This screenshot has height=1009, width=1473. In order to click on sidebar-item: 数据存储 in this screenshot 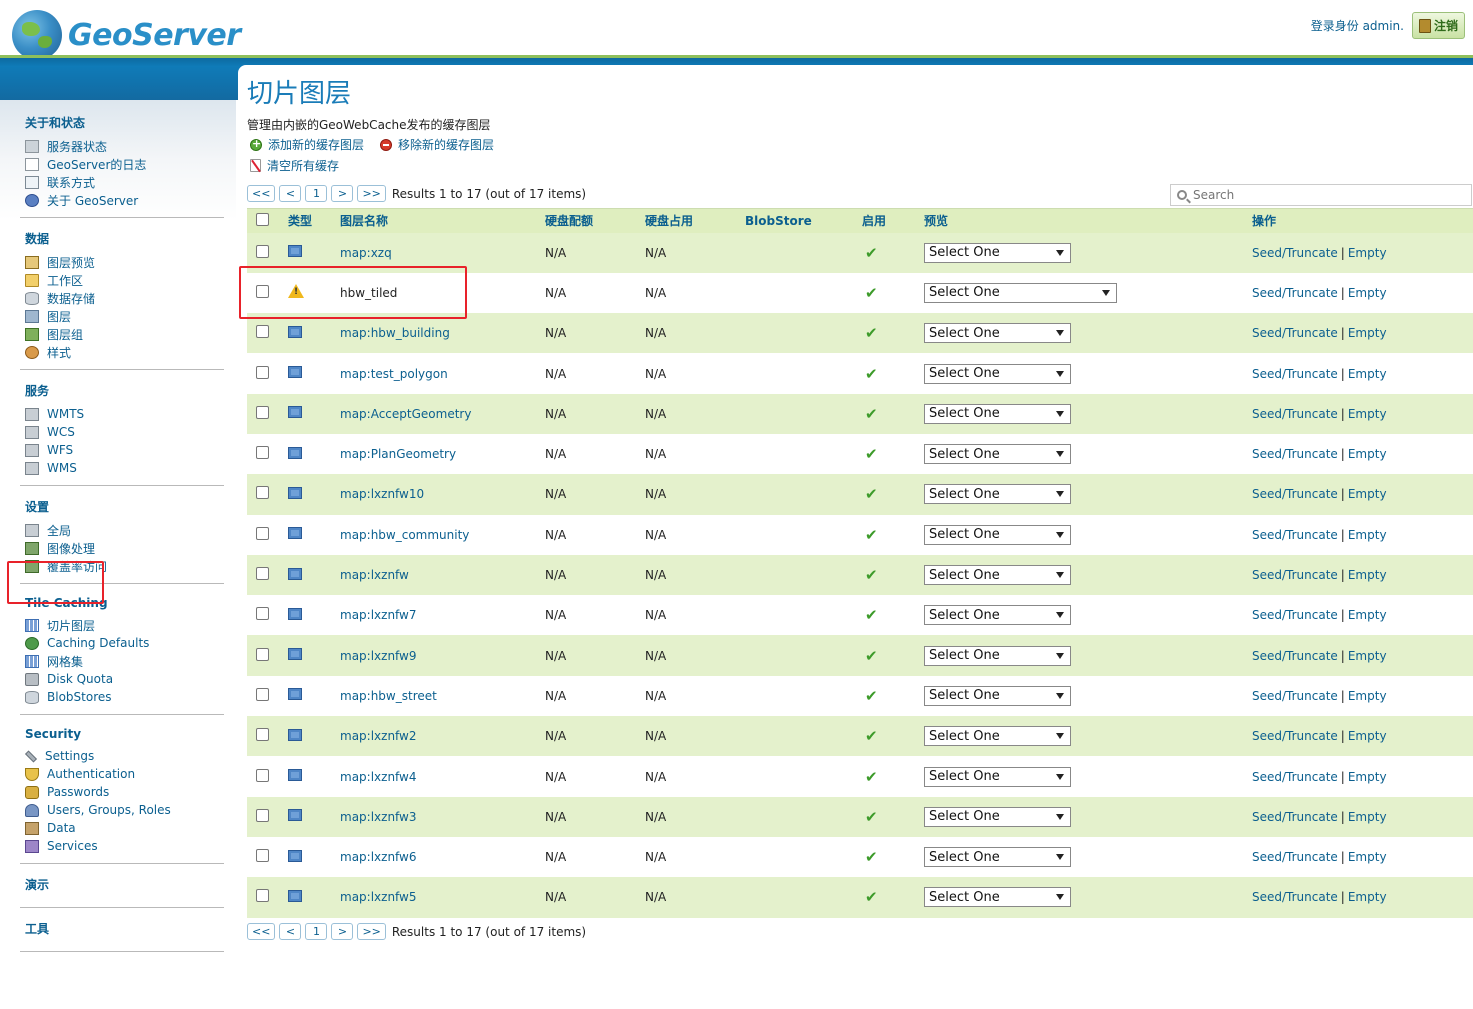, I will do `click(122, 298)`.